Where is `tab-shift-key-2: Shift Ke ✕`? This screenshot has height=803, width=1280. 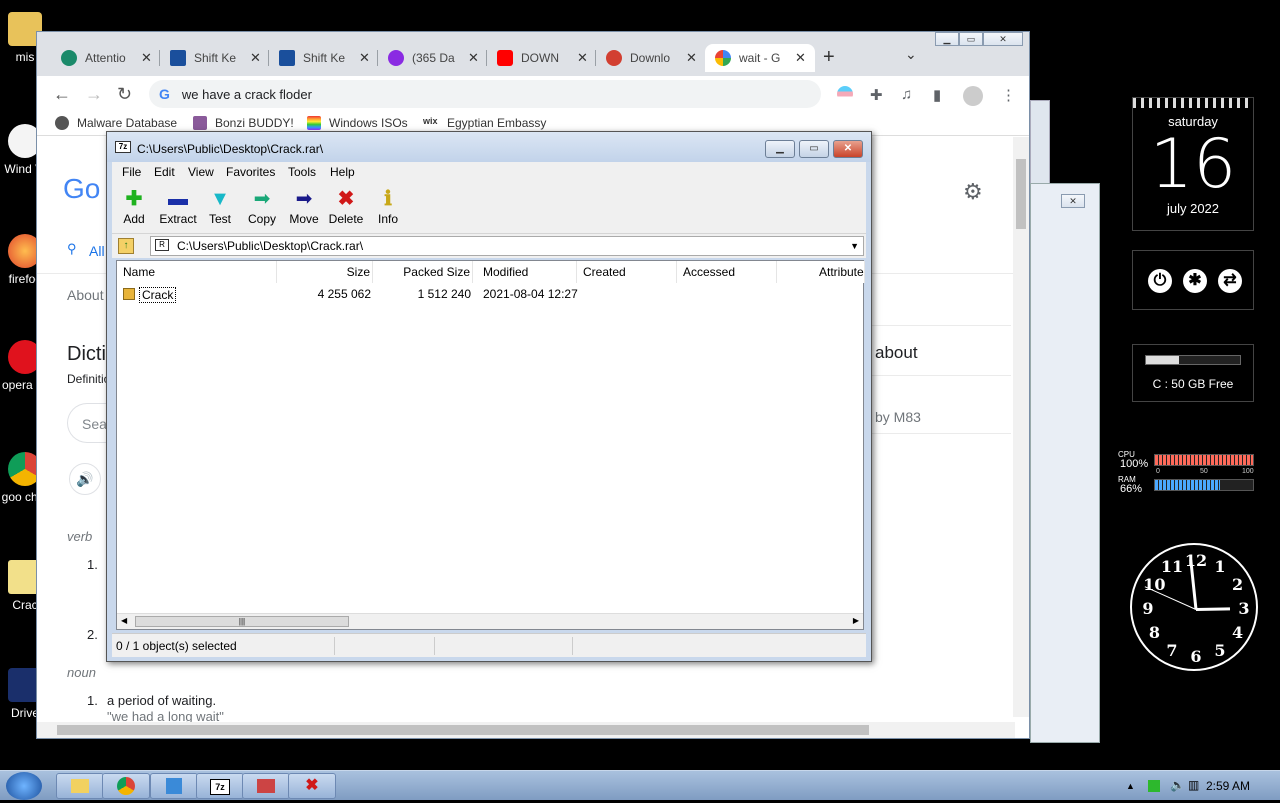
tab-shift-key-2: Shift Ke ✕ is located at coordinates (323, 58).